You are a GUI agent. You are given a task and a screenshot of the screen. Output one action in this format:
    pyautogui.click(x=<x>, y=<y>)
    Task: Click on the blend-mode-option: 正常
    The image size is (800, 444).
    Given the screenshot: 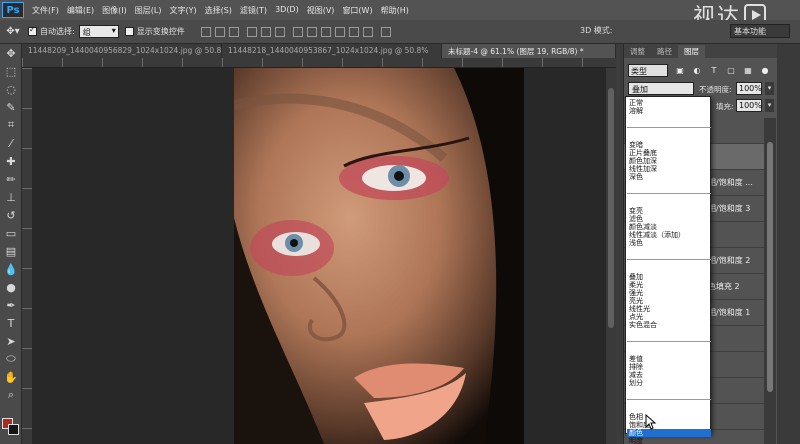 What is the action you would take?
    pyautogui.click(x=669, y=103)
    